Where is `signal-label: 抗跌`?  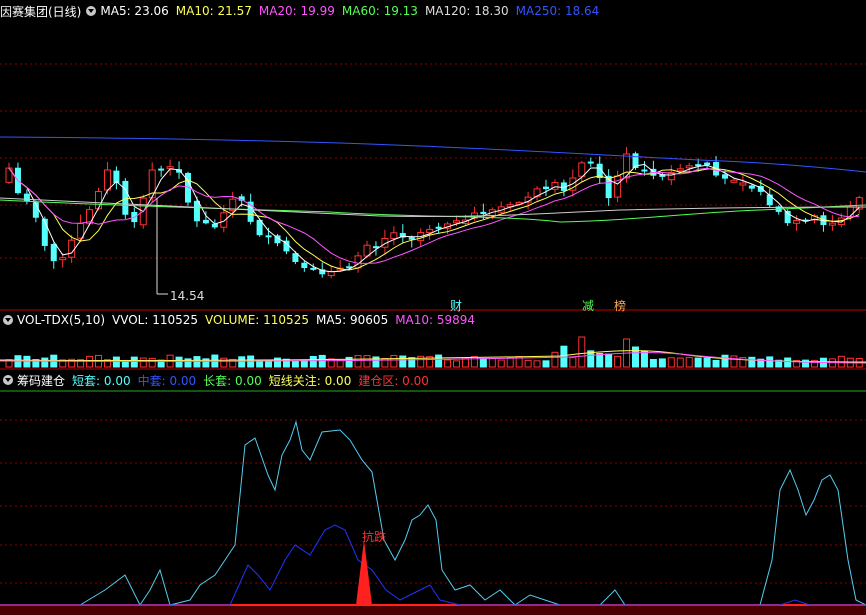 signal-label: 抗跌 is located at coordinates (374, 537).